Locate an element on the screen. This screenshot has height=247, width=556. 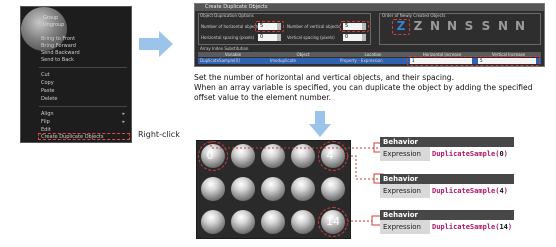
expression-value: DuplicateSample(0) is located at coordinates (472, 154).